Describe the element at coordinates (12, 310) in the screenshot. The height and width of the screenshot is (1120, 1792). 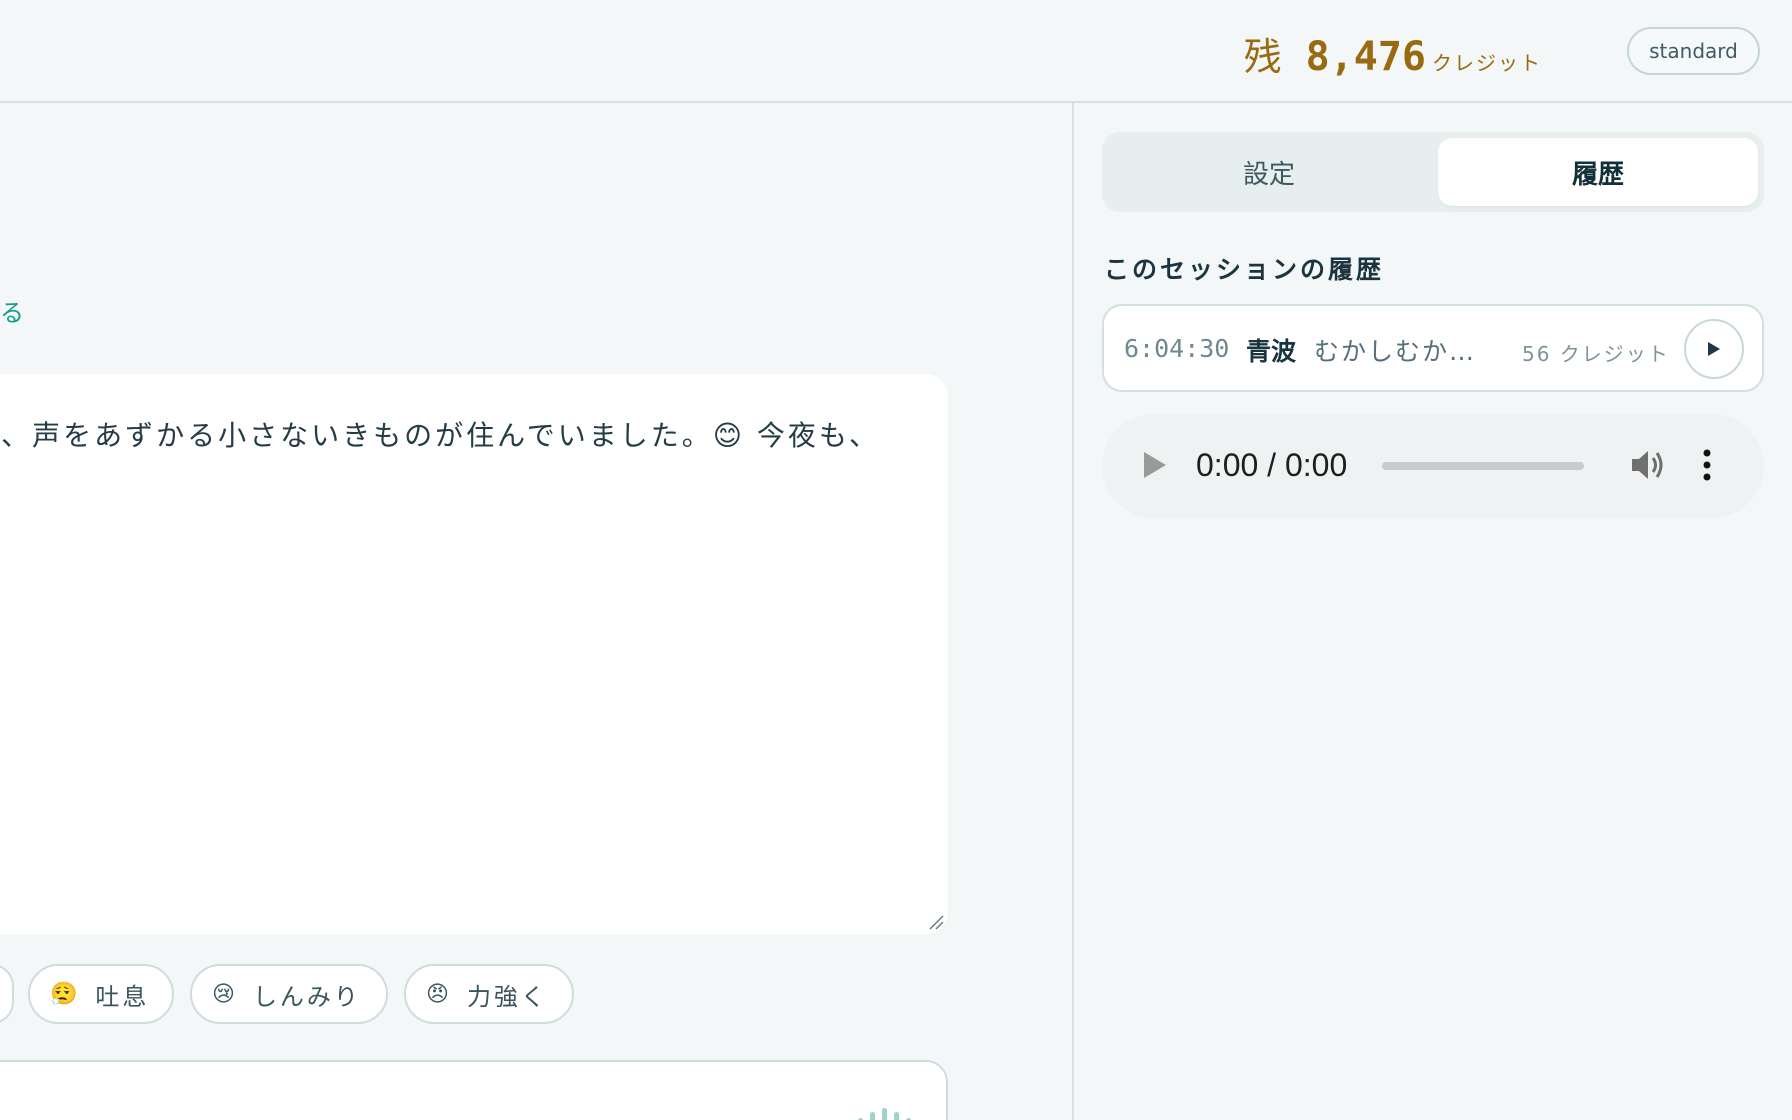
I see `link-fragment: る` at that location.